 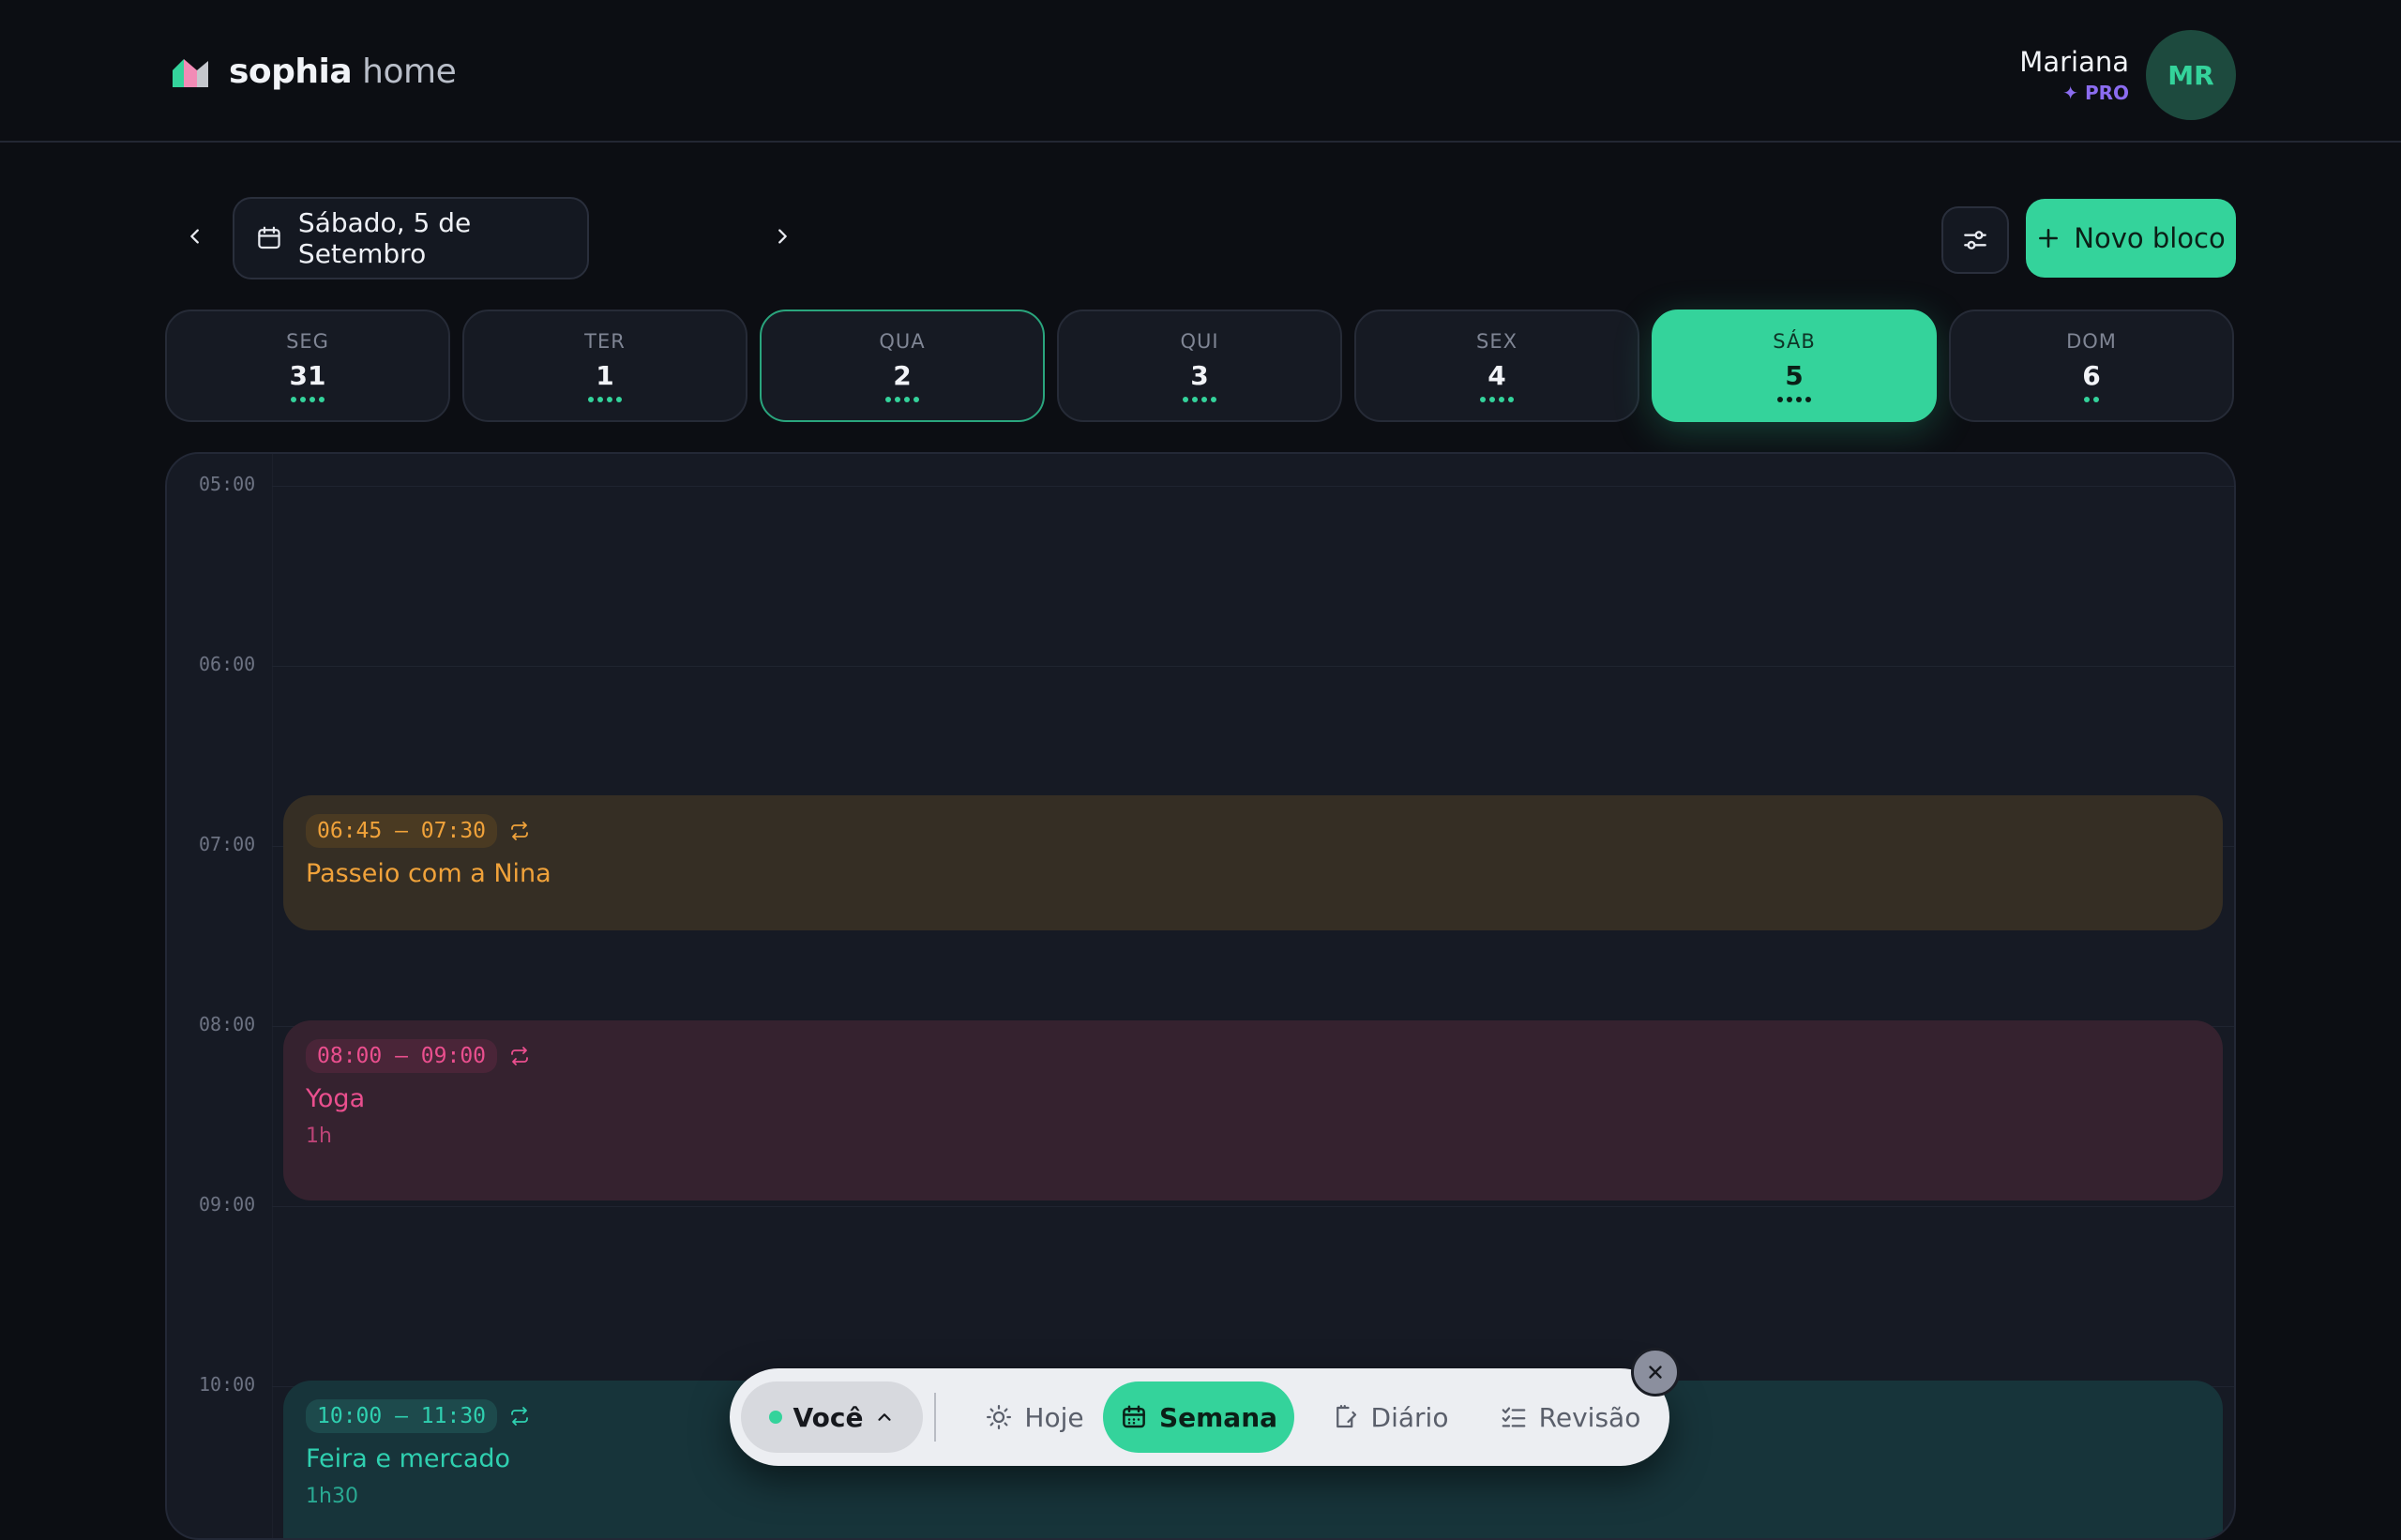 I want to click on plan-badge: ✦ PRO, so click(x=2095, y=93).